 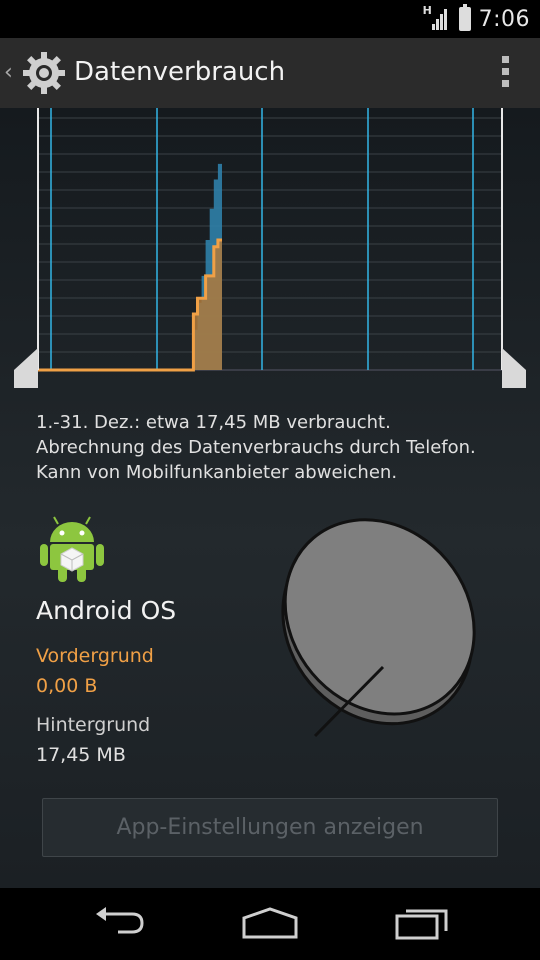 What do you see at coordinates (270, 827) in the screenshot?
I see `app-settings-button: App-Einstellungen anzeigen` at bounding box center [270, 827].